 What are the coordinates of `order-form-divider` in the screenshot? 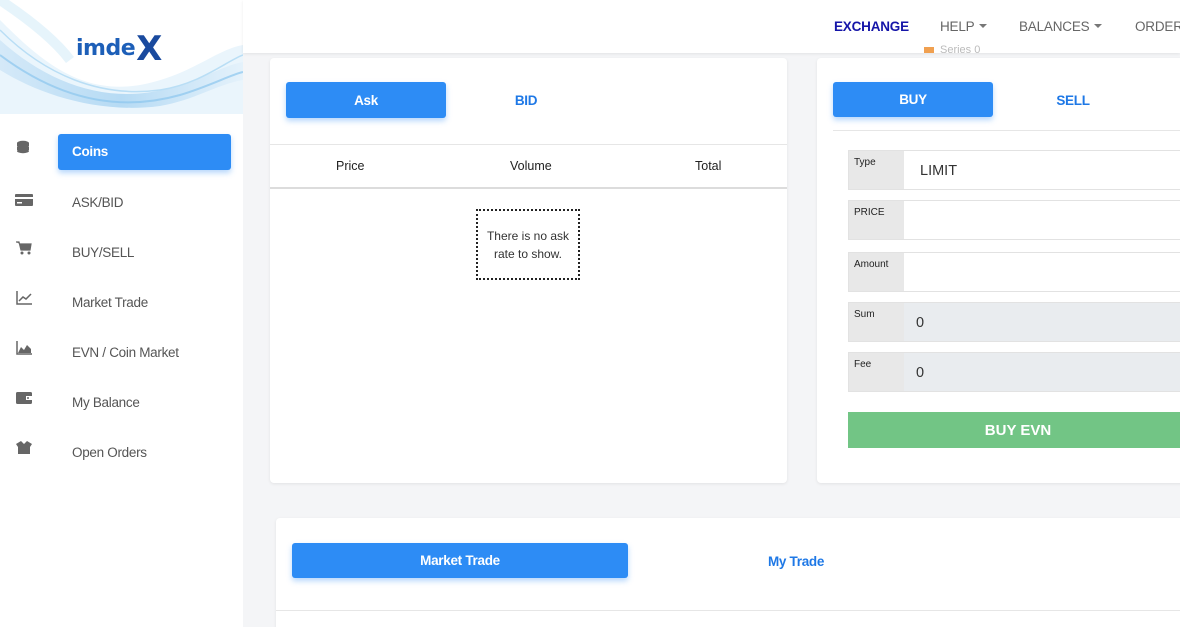 It's located at (1006, 130).